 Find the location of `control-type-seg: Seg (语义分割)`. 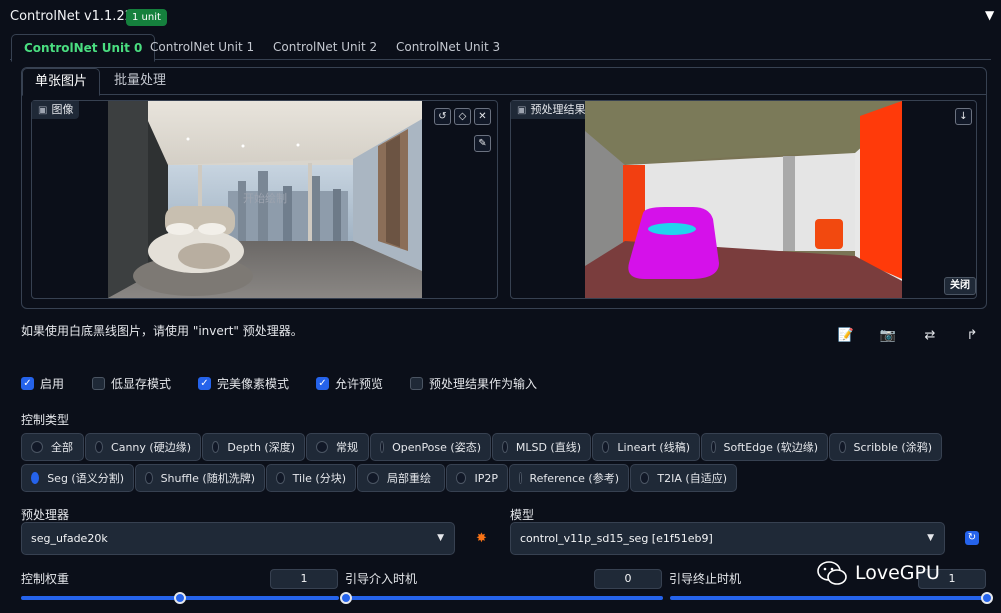

control-type-seg: Seg (语义分割) is located at coordinates (77, 478).